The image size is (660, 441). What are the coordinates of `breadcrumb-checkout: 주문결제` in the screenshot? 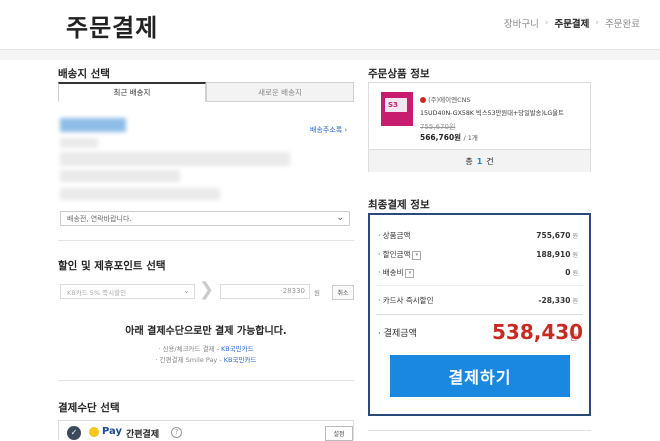 It's located at (572, 24).